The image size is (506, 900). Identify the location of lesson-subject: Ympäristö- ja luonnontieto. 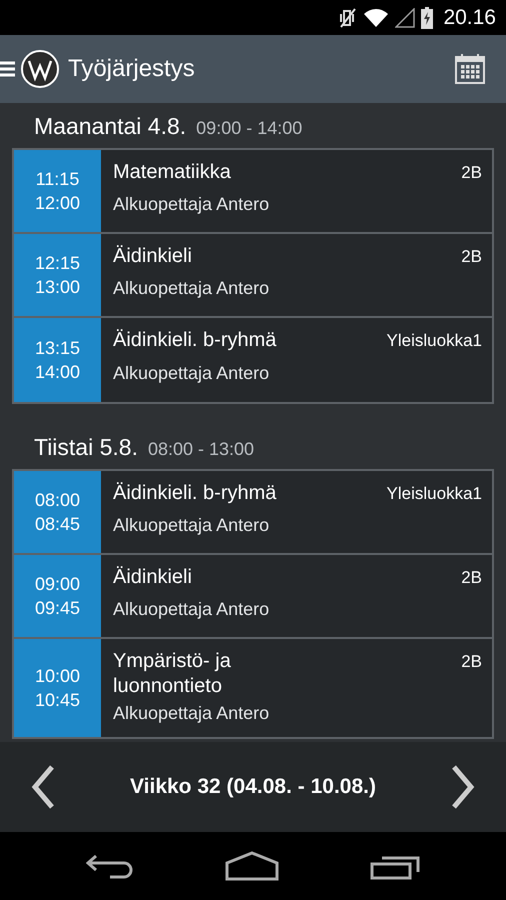
(172, 674).